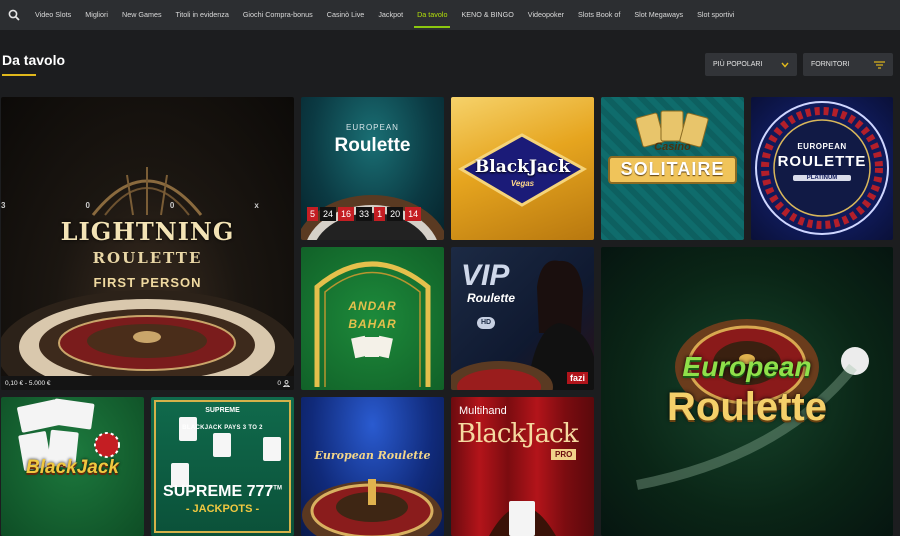 Image resolution: width=900 pixels, height=536 pixels. I want to click on nav-item-titoli-in-evidenza: Titoli in evidenza, so click(202, 15).